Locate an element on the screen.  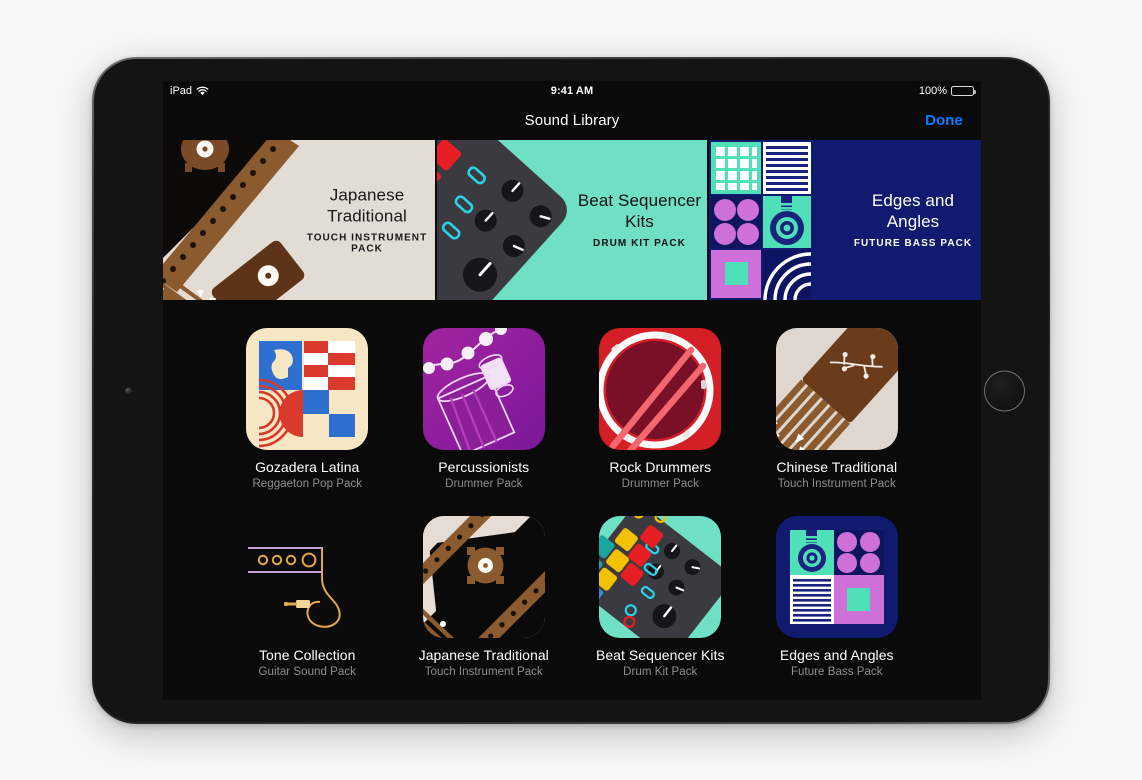
pack-artwork-percussionists is located at coordinates (483, 389).